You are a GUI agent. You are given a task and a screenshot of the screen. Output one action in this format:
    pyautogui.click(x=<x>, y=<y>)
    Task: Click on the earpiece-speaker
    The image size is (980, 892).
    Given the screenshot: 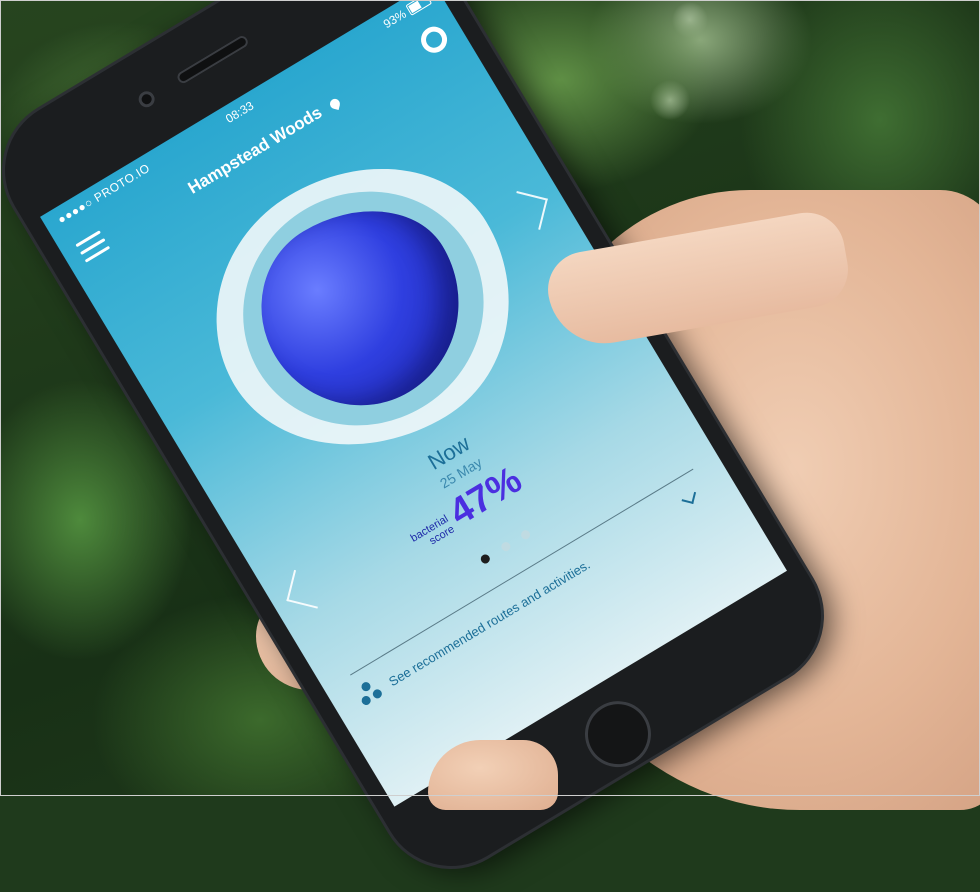 What is the action you would take?
    pyautogui.click(x=213, y=59)
    